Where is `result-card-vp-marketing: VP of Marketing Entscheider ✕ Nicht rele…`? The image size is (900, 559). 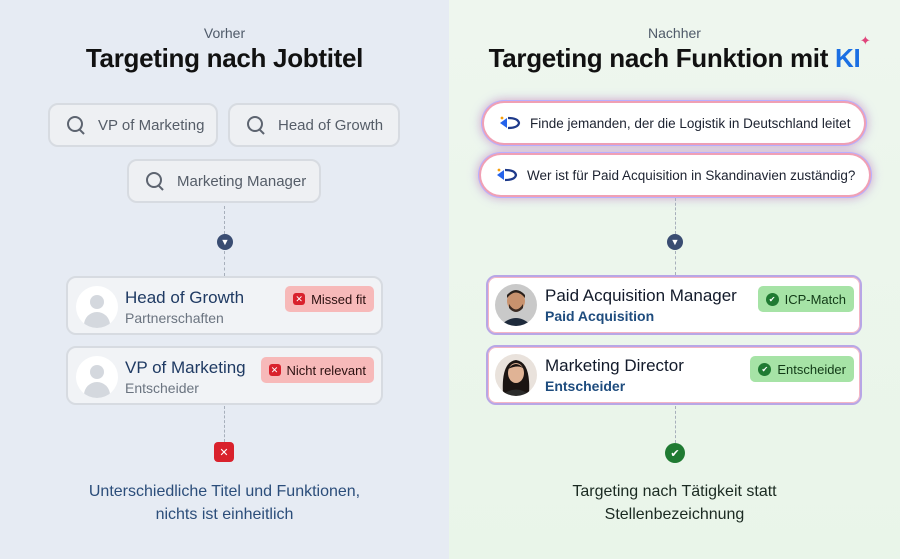 result-card-vp-marketing: VP of Marketing Entscheider ✕ Nicht rele… is located at coordinates (224, 375).